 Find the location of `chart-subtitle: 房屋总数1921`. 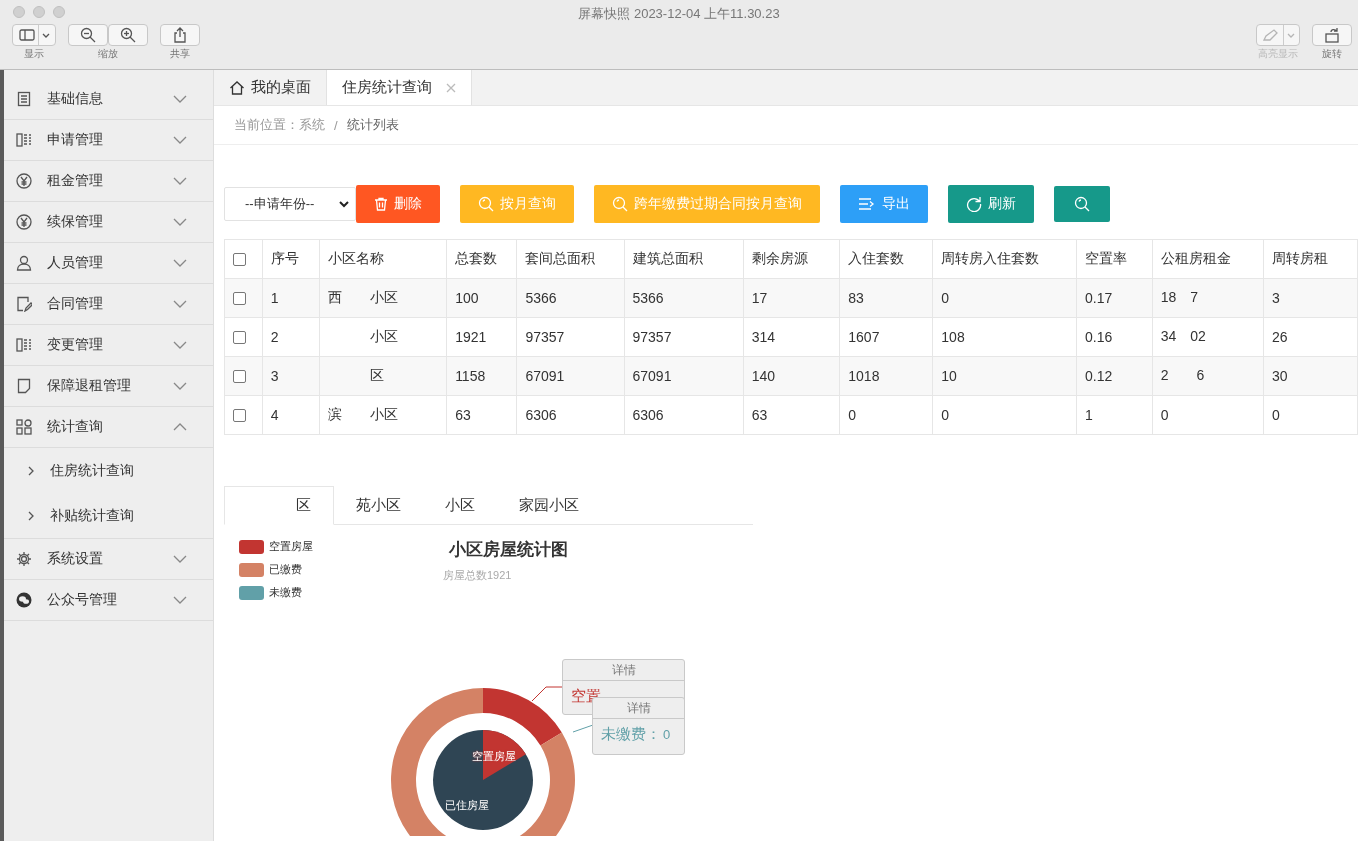

chart-subtitle: 房屋总数1921 is located at coordinates (478, 575).